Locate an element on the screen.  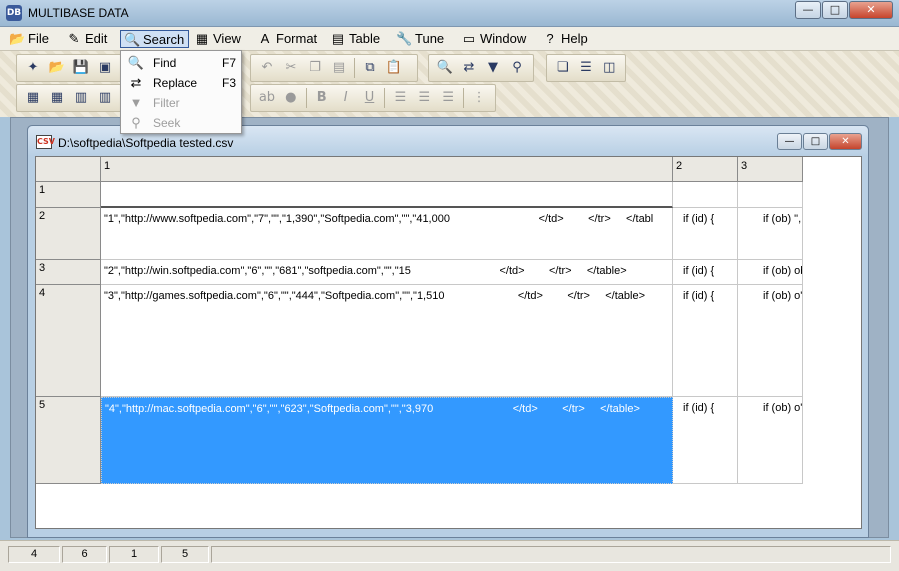
doc-close-button: ✕ is located at coordinates (845, 141).